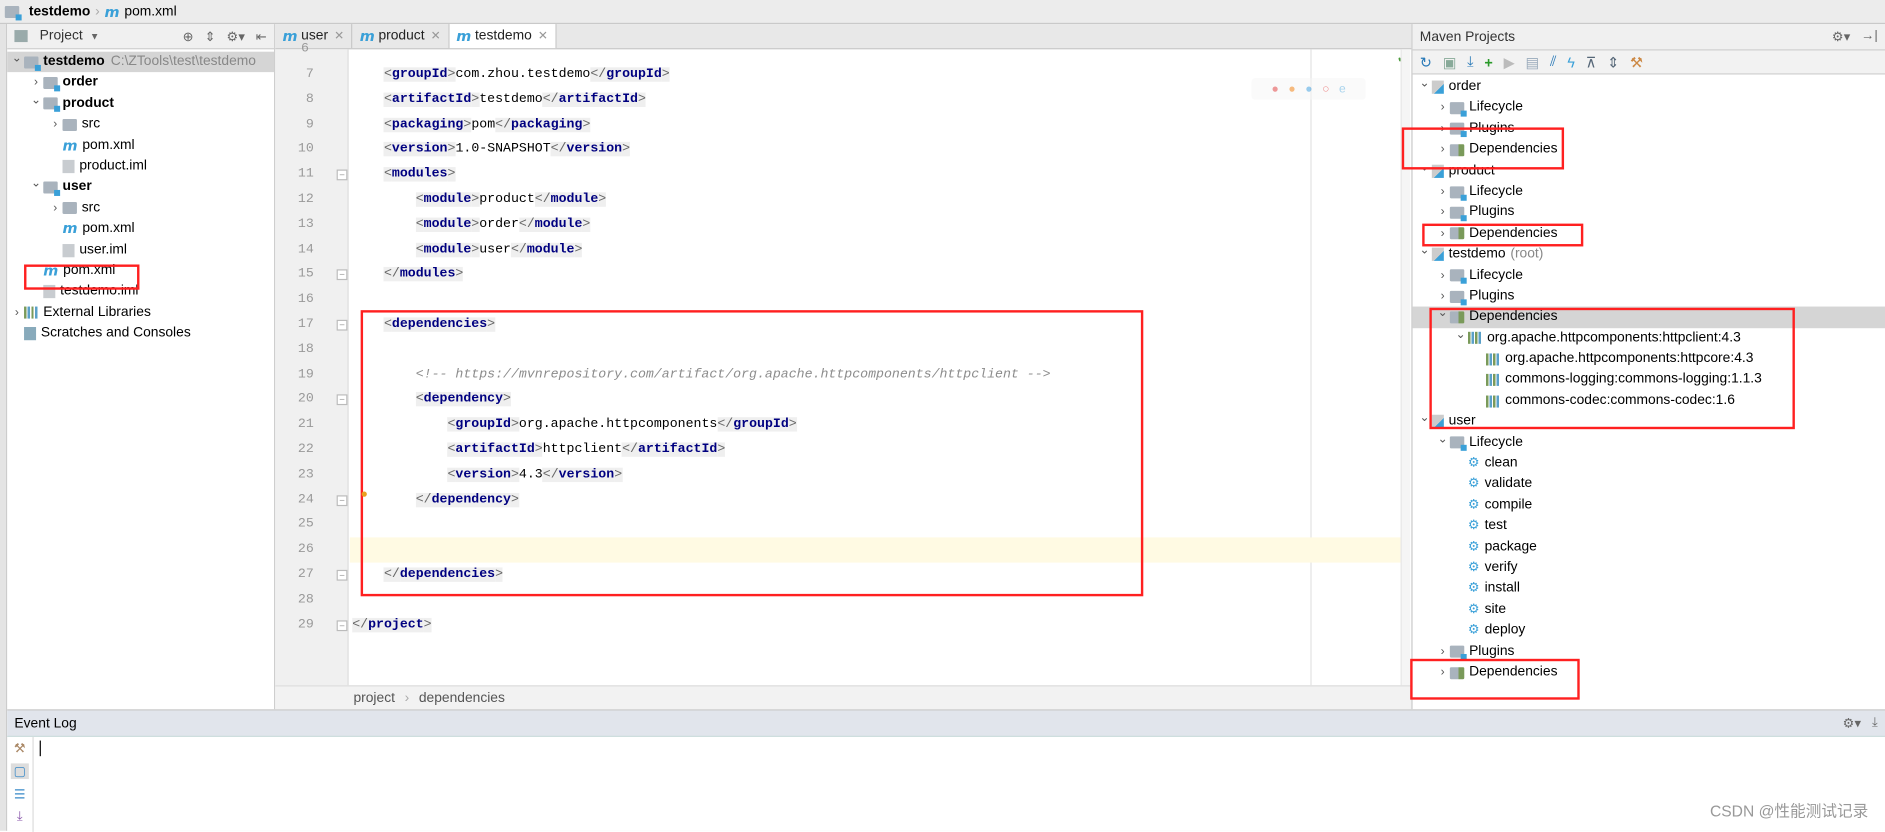  What do you see at coordinates (875, 225) in the screenshot?
I see `code-line: <module>order</module>` at bounding box center [875, 225].